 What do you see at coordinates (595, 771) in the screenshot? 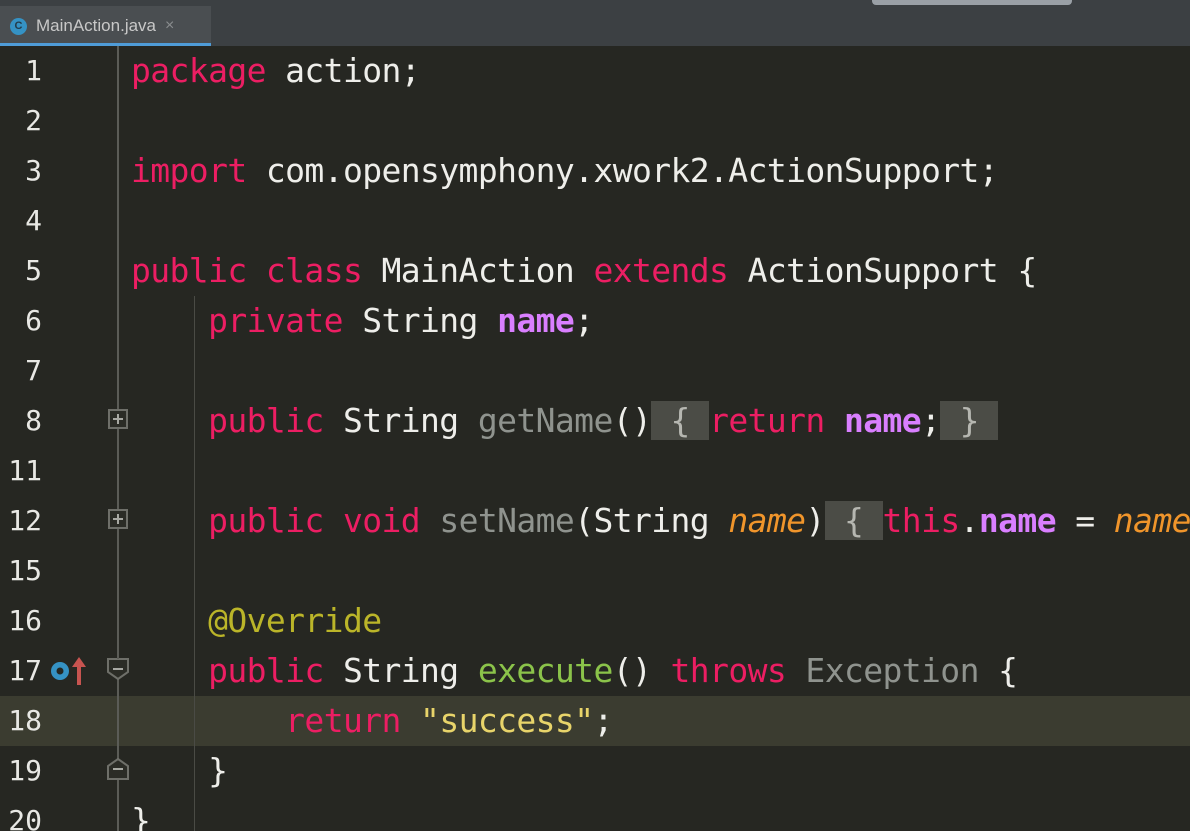
I see `code-line-row: 19 }` at bounding box center [595, 771].